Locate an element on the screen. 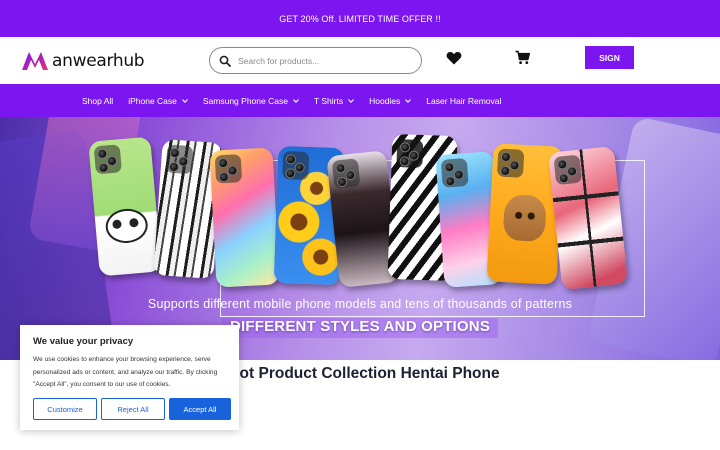  search-bar is located at coordinates (315, 60).